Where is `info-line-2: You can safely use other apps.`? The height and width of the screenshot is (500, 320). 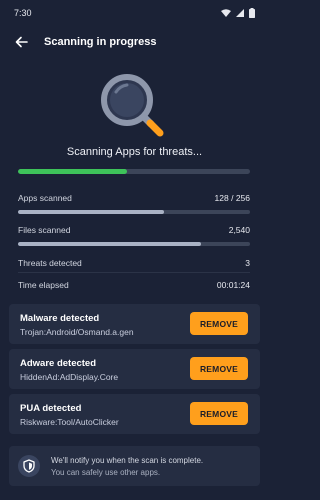
info-line-2: You can safely use other apps. is located at coordinates (106, 472).